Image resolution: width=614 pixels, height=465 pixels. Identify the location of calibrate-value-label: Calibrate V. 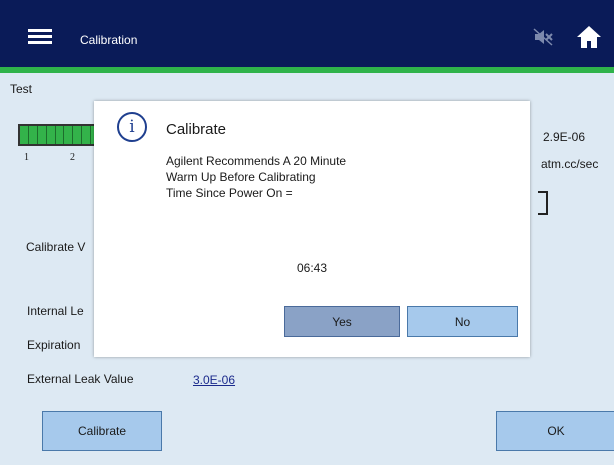
(56, 247).